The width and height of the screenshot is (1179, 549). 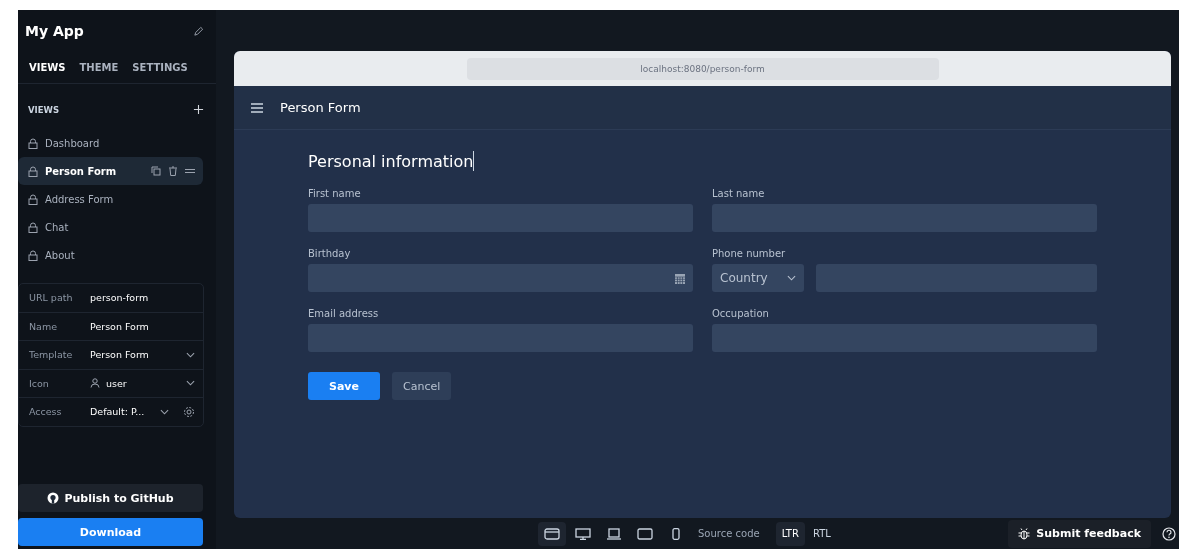 What do you see at coordinates (142, 355) in the screenshot?
I see `property-dropdown: Person Form` at bounding box center [142, 355].